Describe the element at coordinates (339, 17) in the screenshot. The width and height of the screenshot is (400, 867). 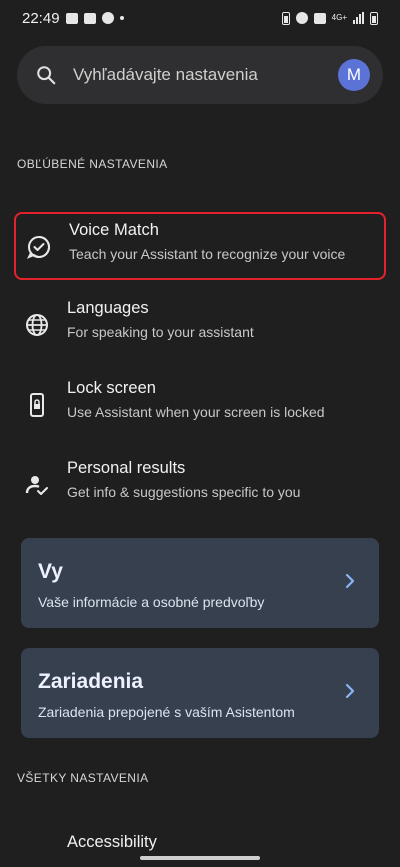
I see `network-type: 4G+` at that location.